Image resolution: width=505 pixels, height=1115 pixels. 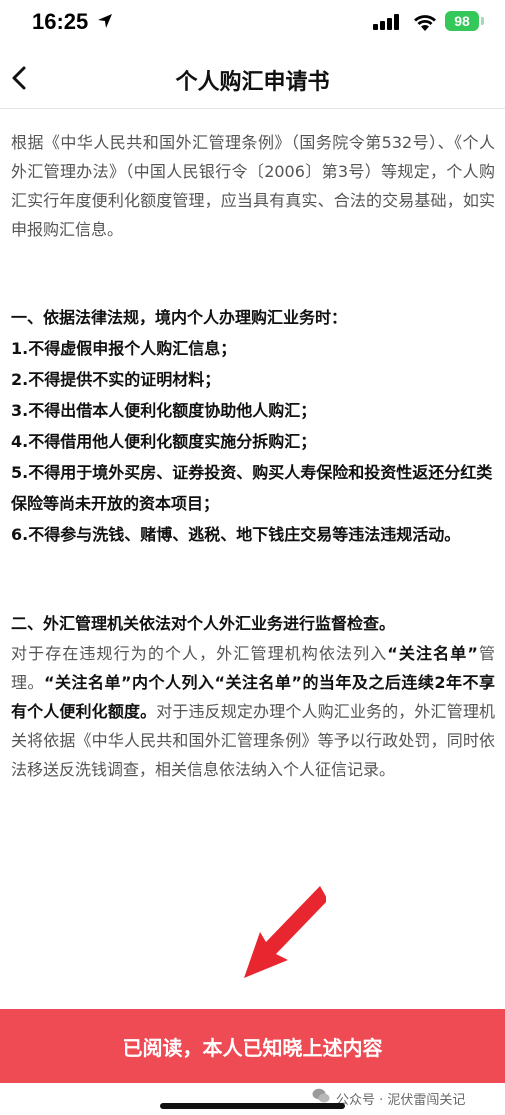 I want to click on section2-text-a: 对于存在违规行为的个人，外汇管理机构依法列入, so click(x=199, y=653).